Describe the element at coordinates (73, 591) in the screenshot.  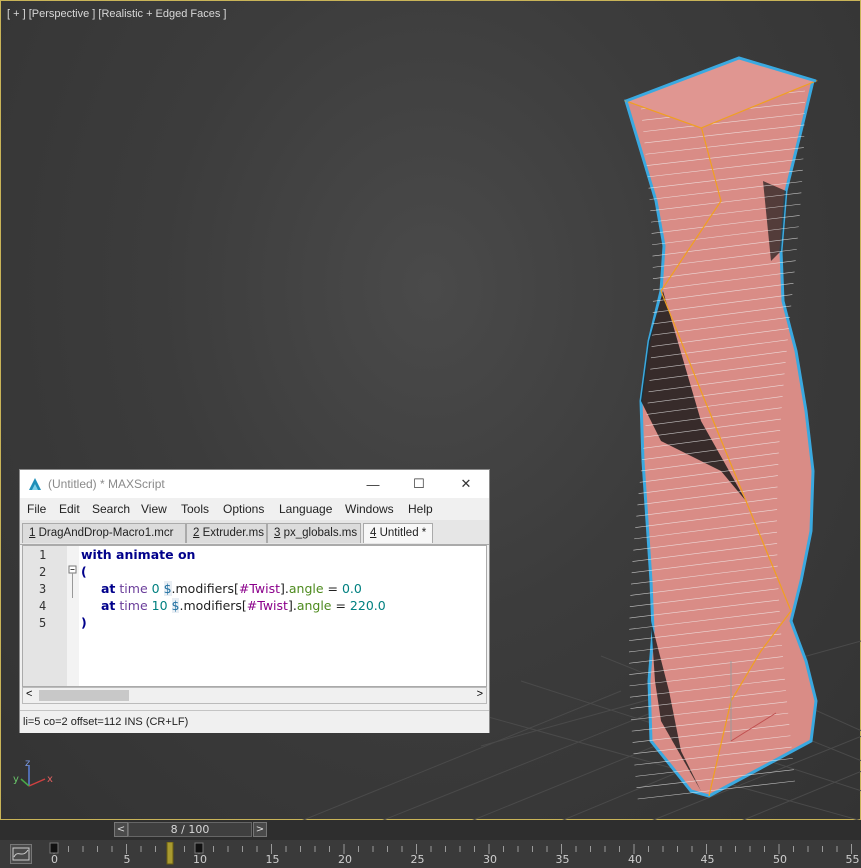
I see `fold-collapse-icon` at that location.